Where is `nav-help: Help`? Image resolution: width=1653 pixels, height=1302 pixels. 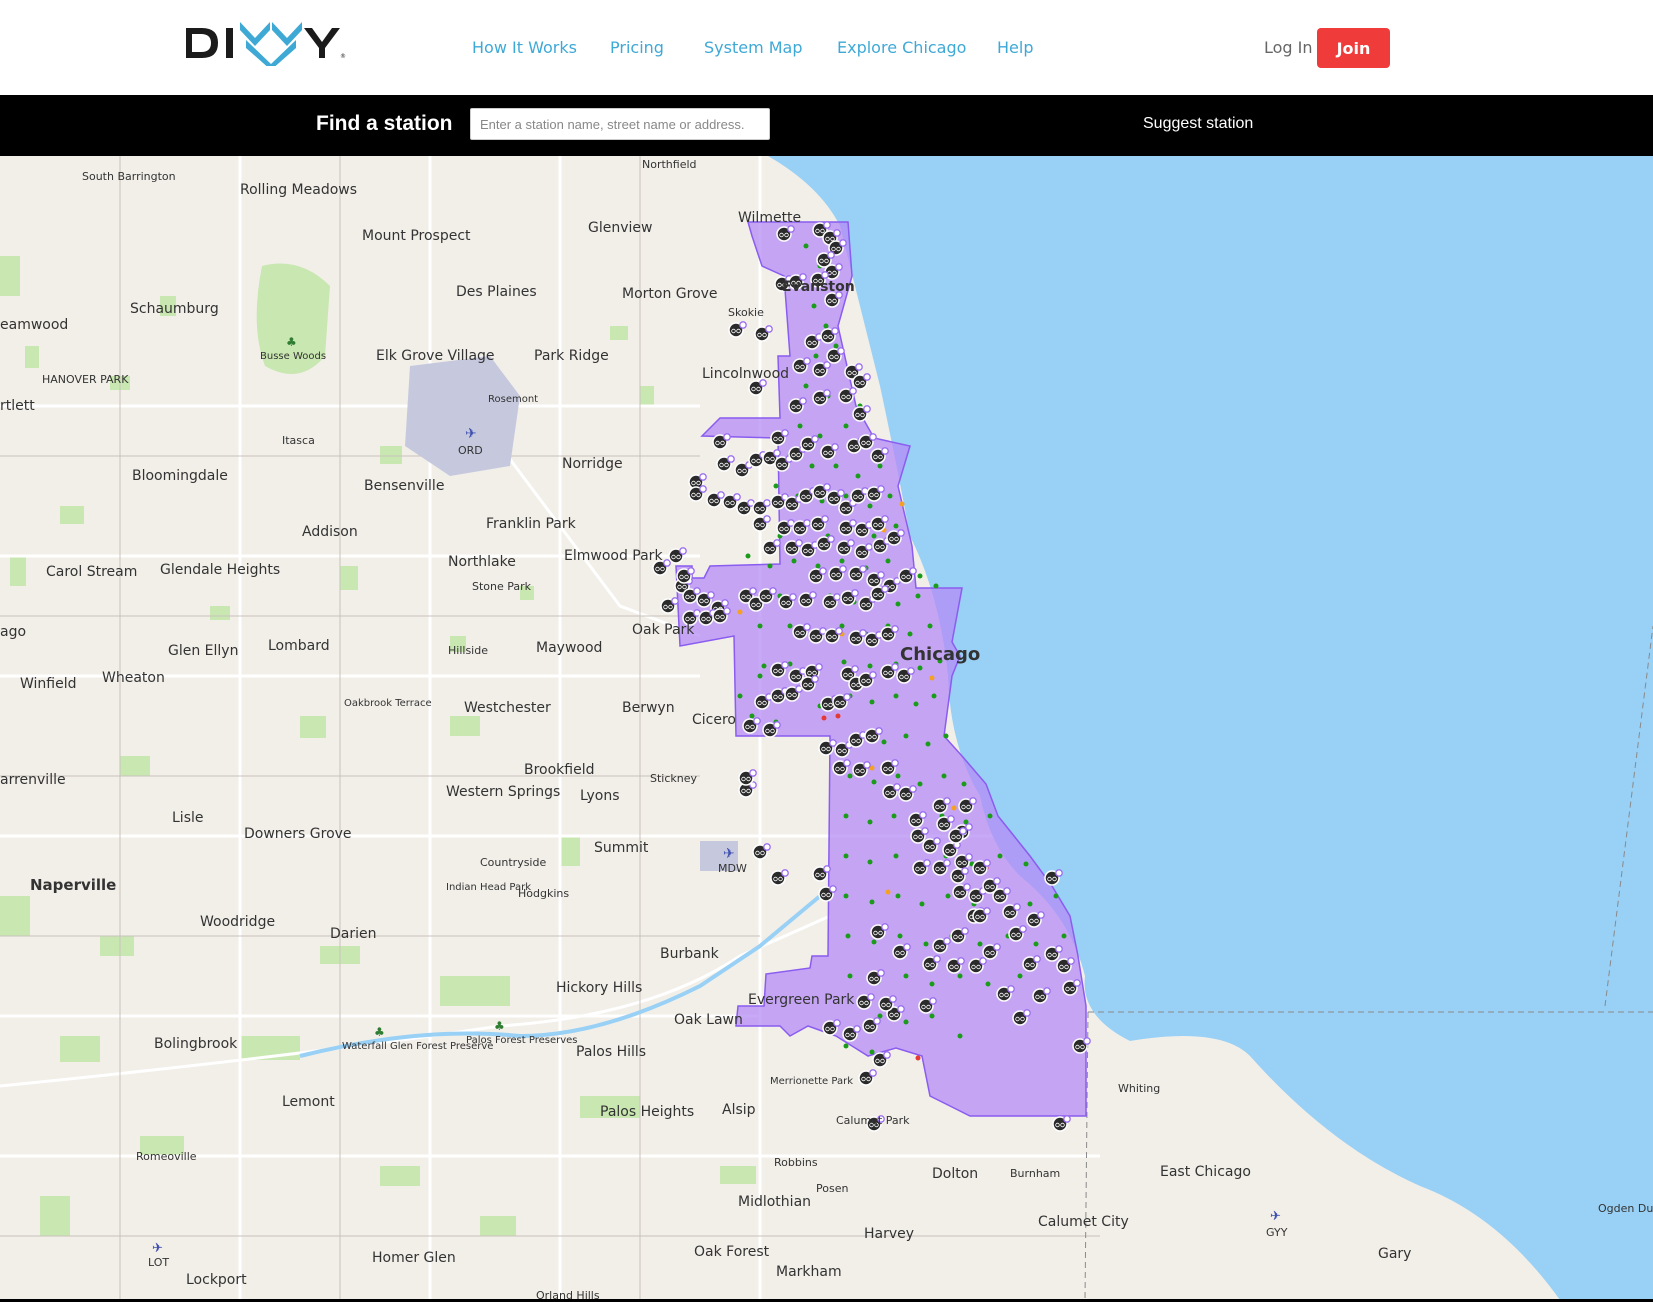
nav-help: Help is located at coordinates (1015, 47).